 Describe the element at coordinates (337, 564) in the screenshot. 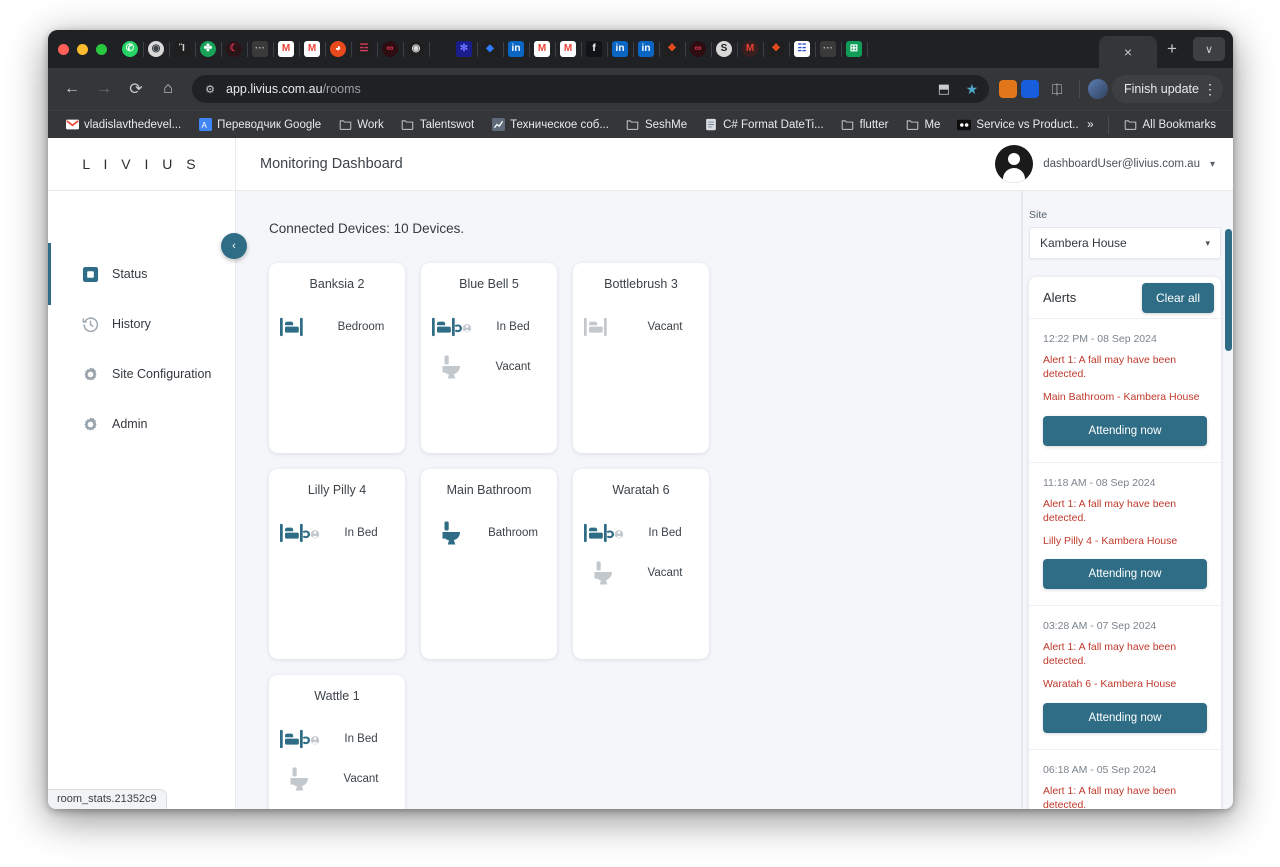

I see `room-card: Lilly Pilly 4 In Bed` at that location.